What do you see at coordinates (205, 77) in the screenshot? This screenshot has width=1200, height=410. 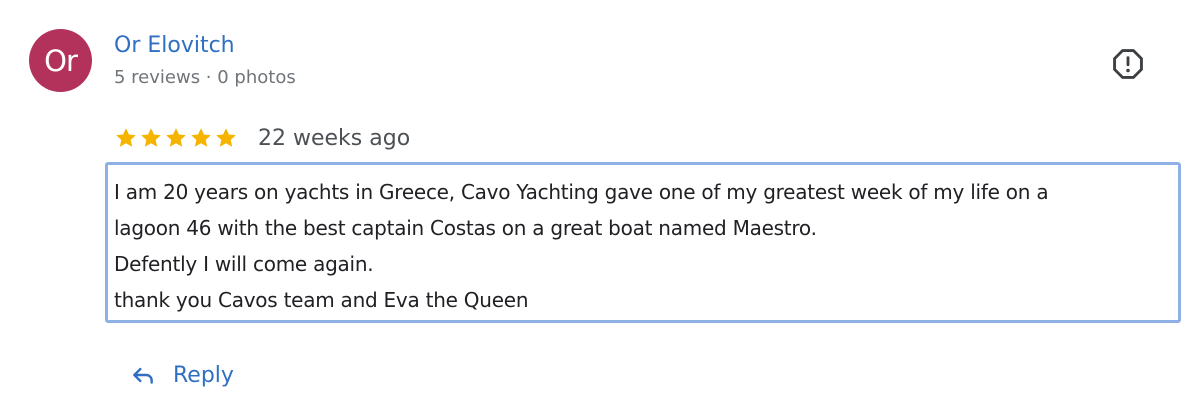 I see `author-meta: 5 reviews · 0 photos` at bounding box center [205, 77].